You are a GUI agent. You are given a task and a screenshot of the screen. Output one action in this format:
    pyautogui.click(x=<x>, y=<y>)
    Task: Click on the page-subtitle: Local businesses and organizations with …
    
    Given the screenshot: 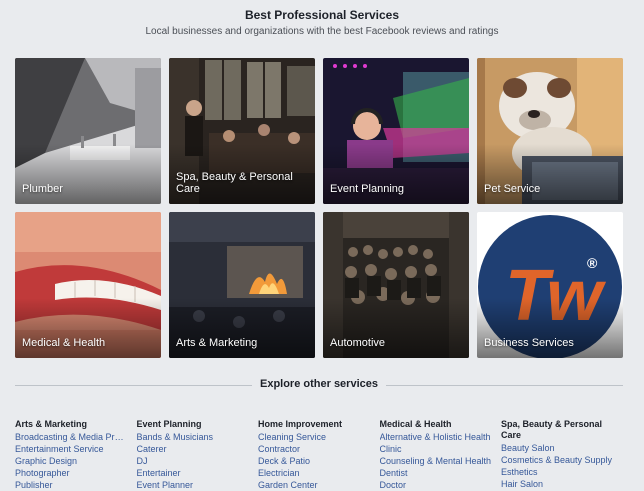 What is the action you would take?
    pyautogui.click(x=322, y=31)
    